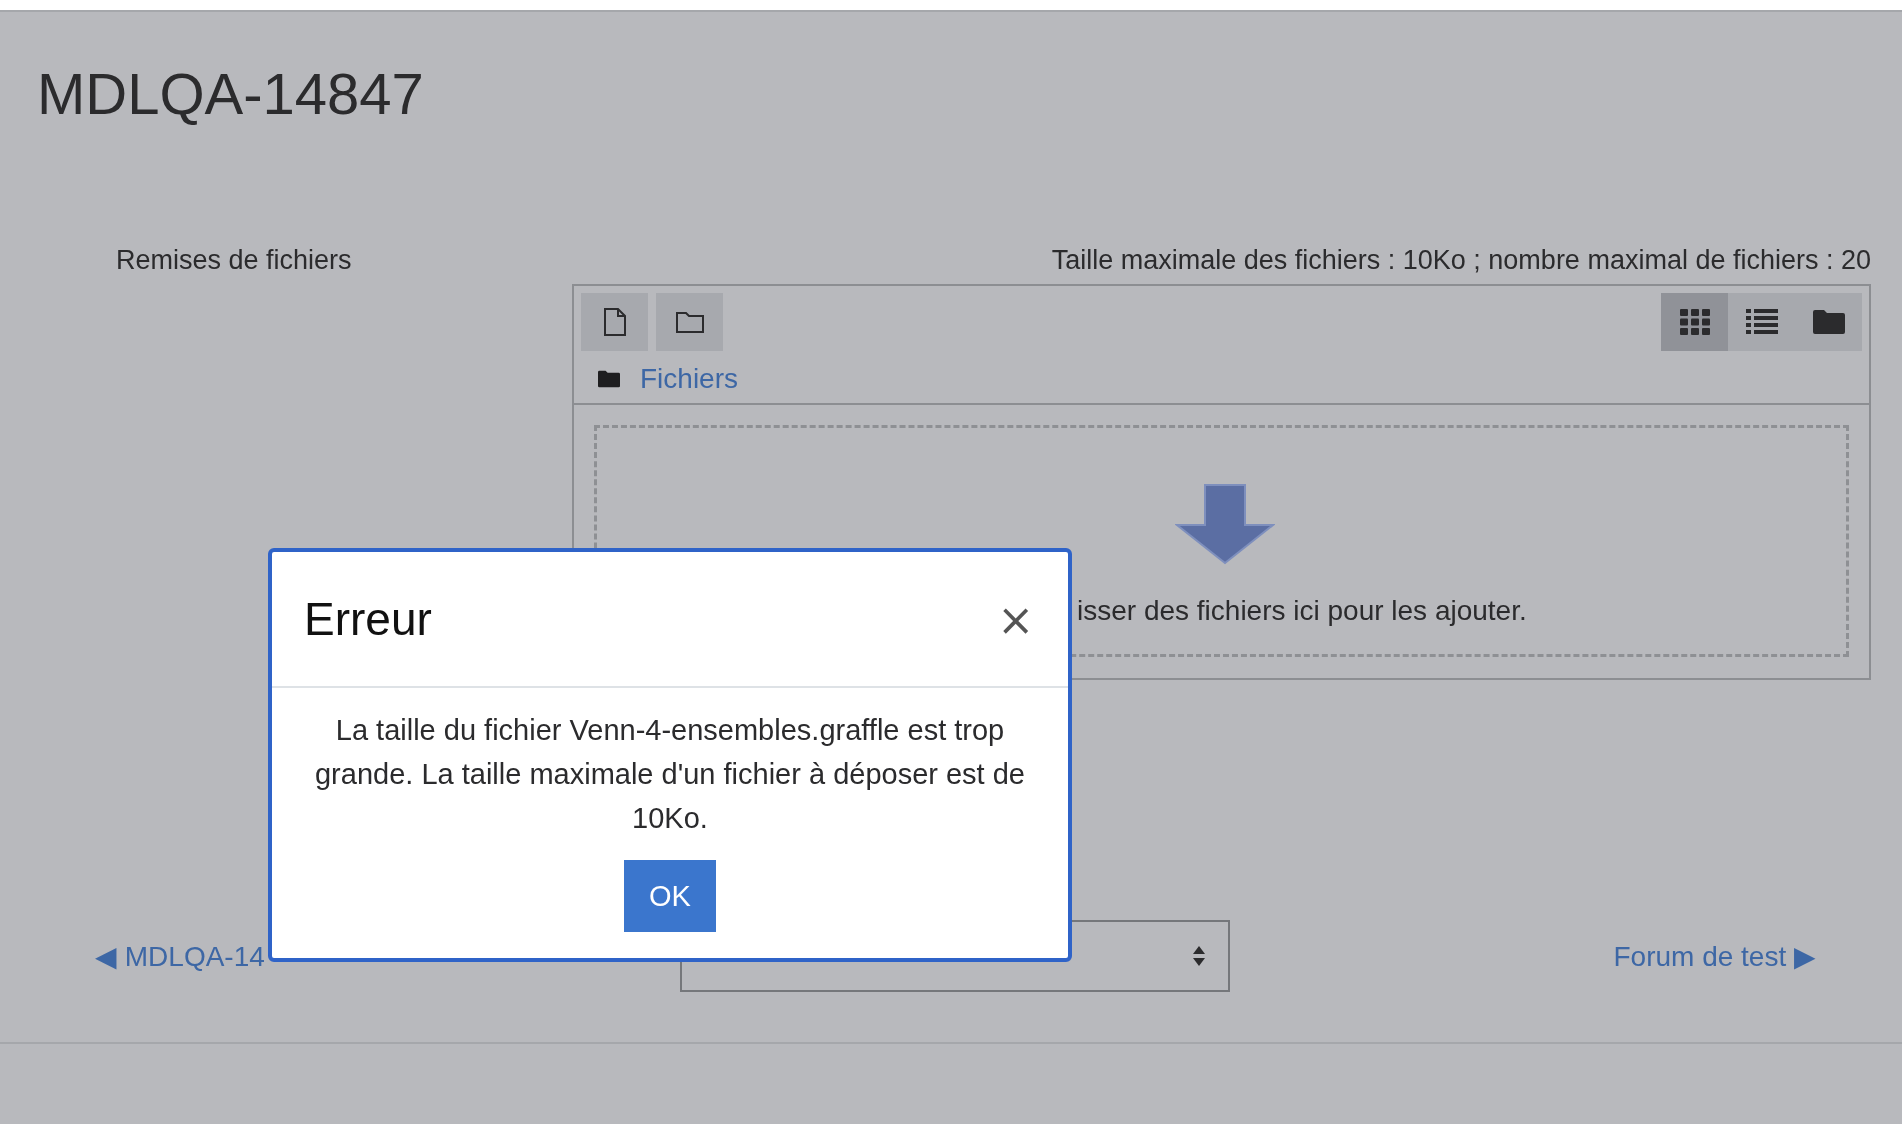  Describe the element at coordinates (1015, 619) in the screenshot. I see `close-button: ×` at that location.